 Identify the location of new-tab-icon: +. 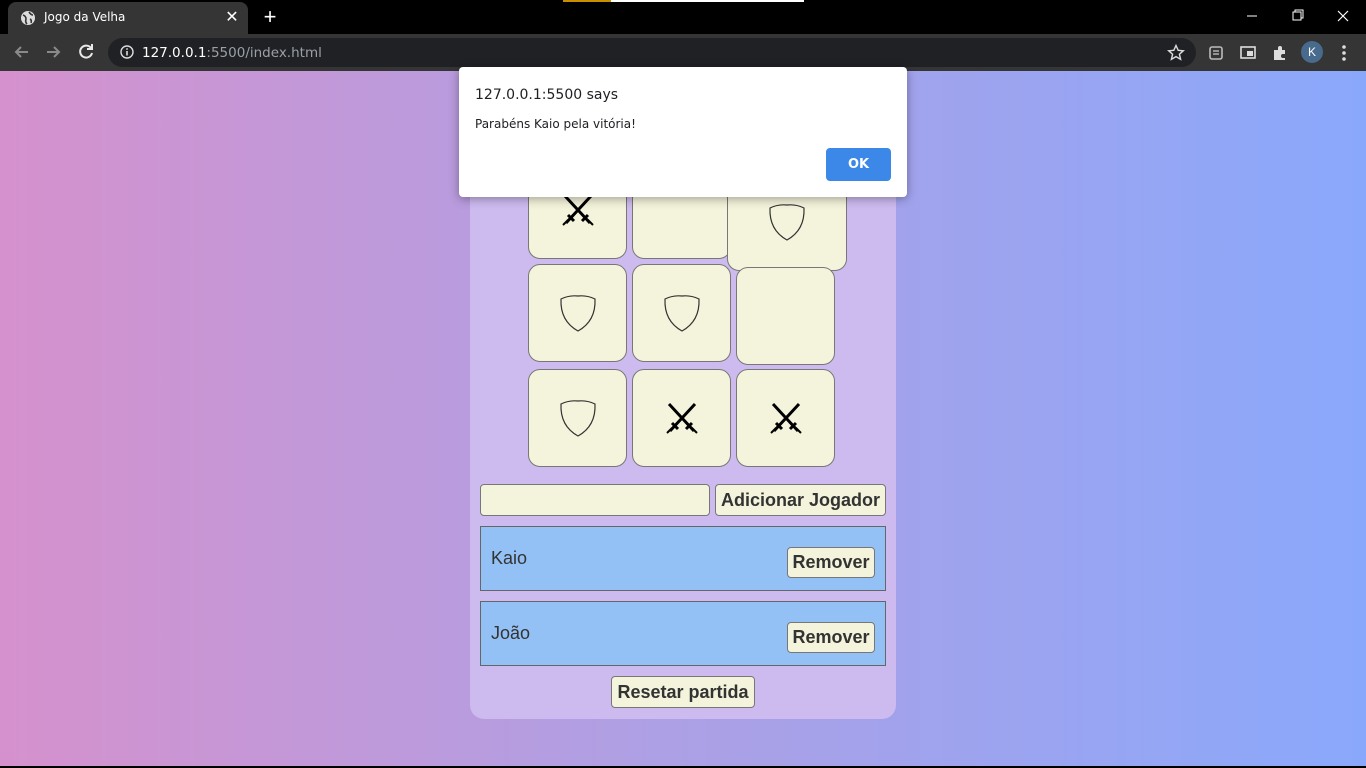
(270, 17).